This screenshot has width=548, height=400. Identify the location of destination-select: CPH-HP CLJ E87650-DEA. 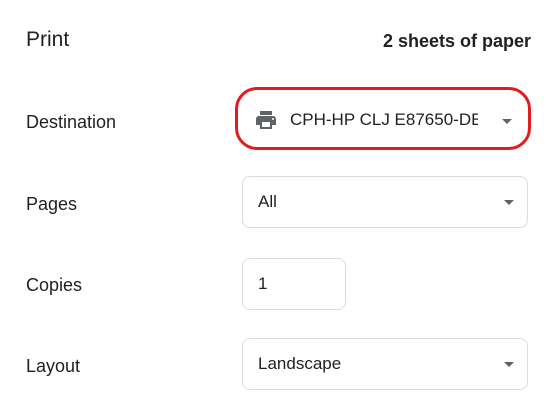
(383, 118).